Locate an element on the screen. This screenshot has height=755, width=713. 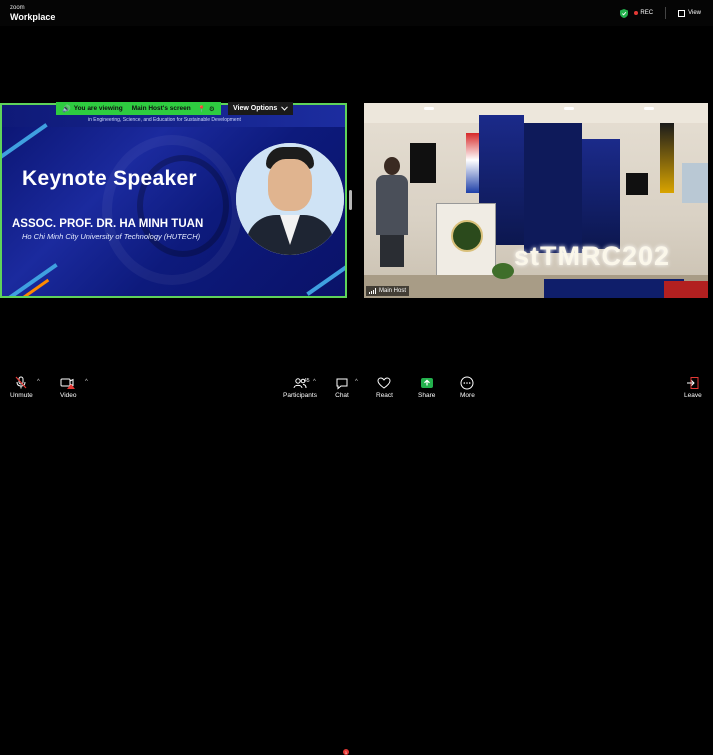
split-resize-handle is located at coordinates (350, 200).